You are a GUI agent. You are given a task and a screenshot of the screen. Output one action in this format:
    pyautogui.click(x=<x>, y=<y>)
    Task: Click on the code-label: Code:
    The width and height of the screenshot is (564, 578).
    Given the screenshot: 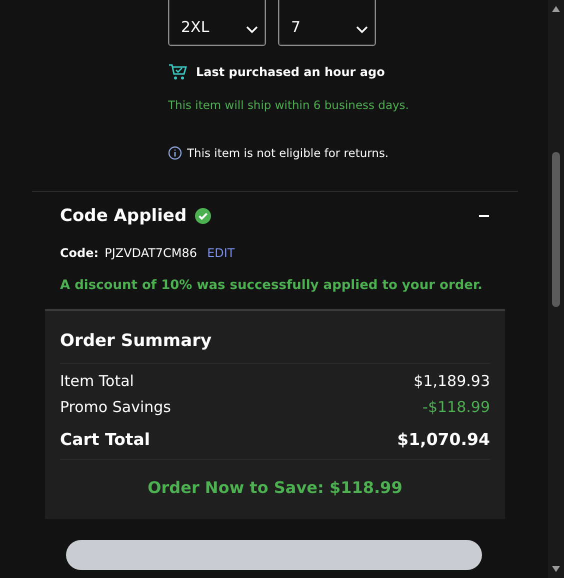 What is the action you would take?
    pyautogui.click(x=79, y=253)
    